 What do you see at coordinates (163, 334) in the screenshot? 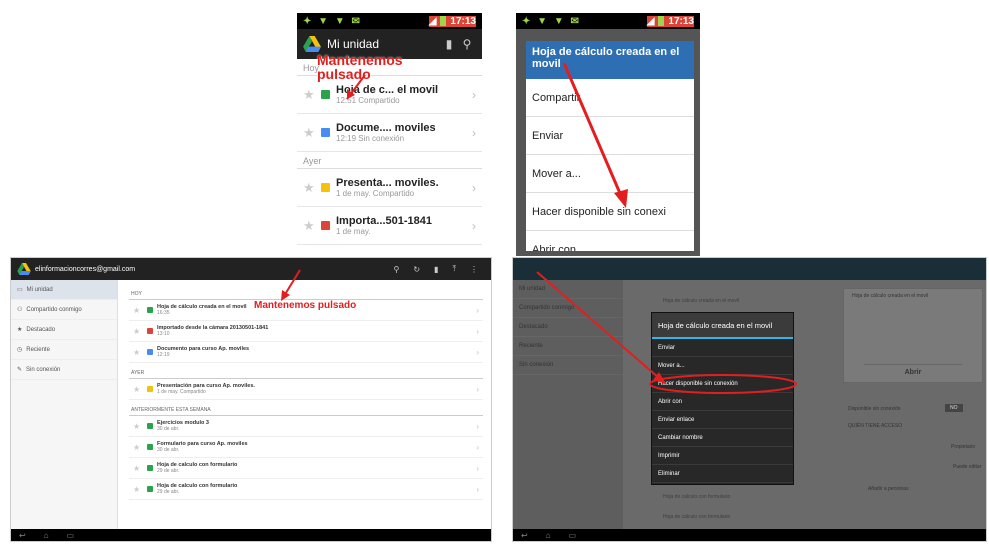
I see `item-meta: 13:10` at bounding box center [163, 334].